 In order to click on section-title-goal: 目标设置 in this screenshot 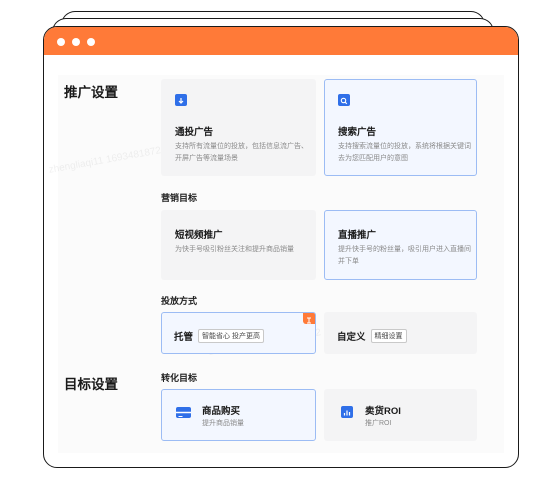, I will do `click(91, 384)`.